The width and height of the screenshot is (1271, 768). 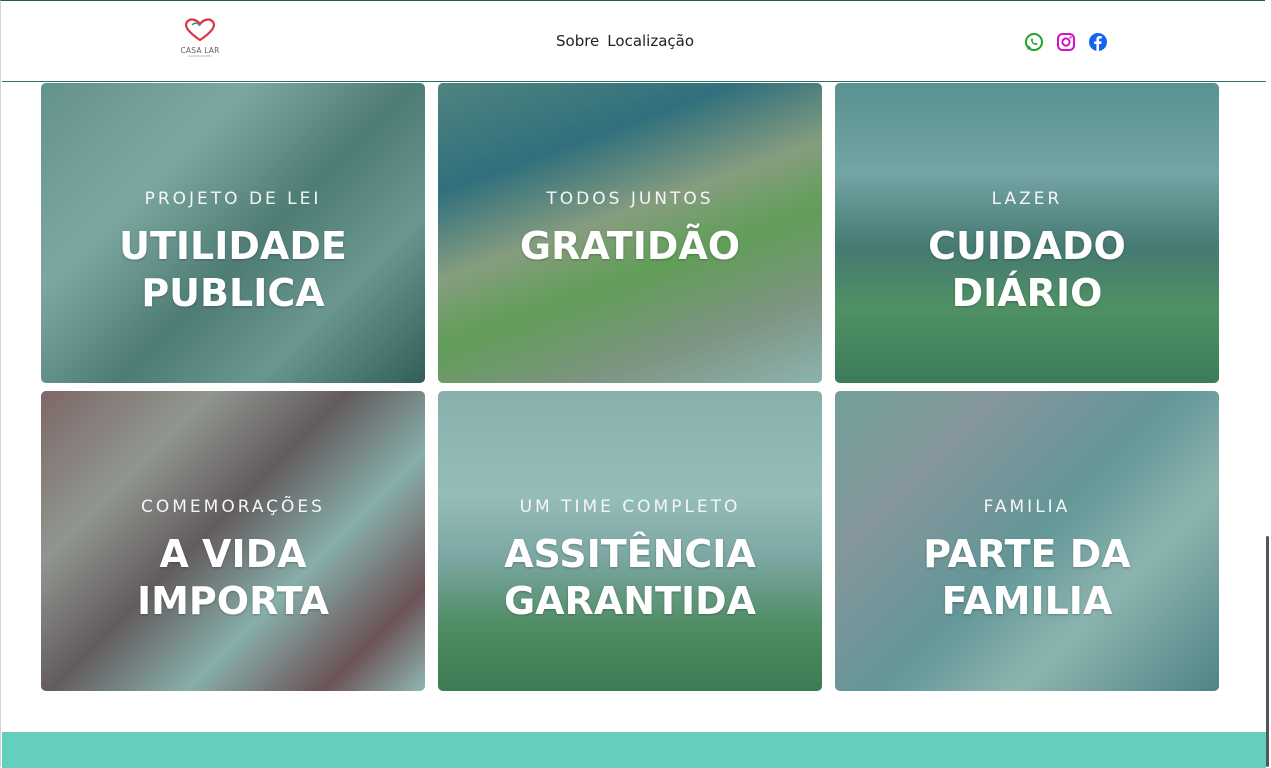 What do you see at coordinates (630, 507) in the screenshot?
I see `card-kicker: UM TIME COMPLETO` at bounding box center [630, 507].